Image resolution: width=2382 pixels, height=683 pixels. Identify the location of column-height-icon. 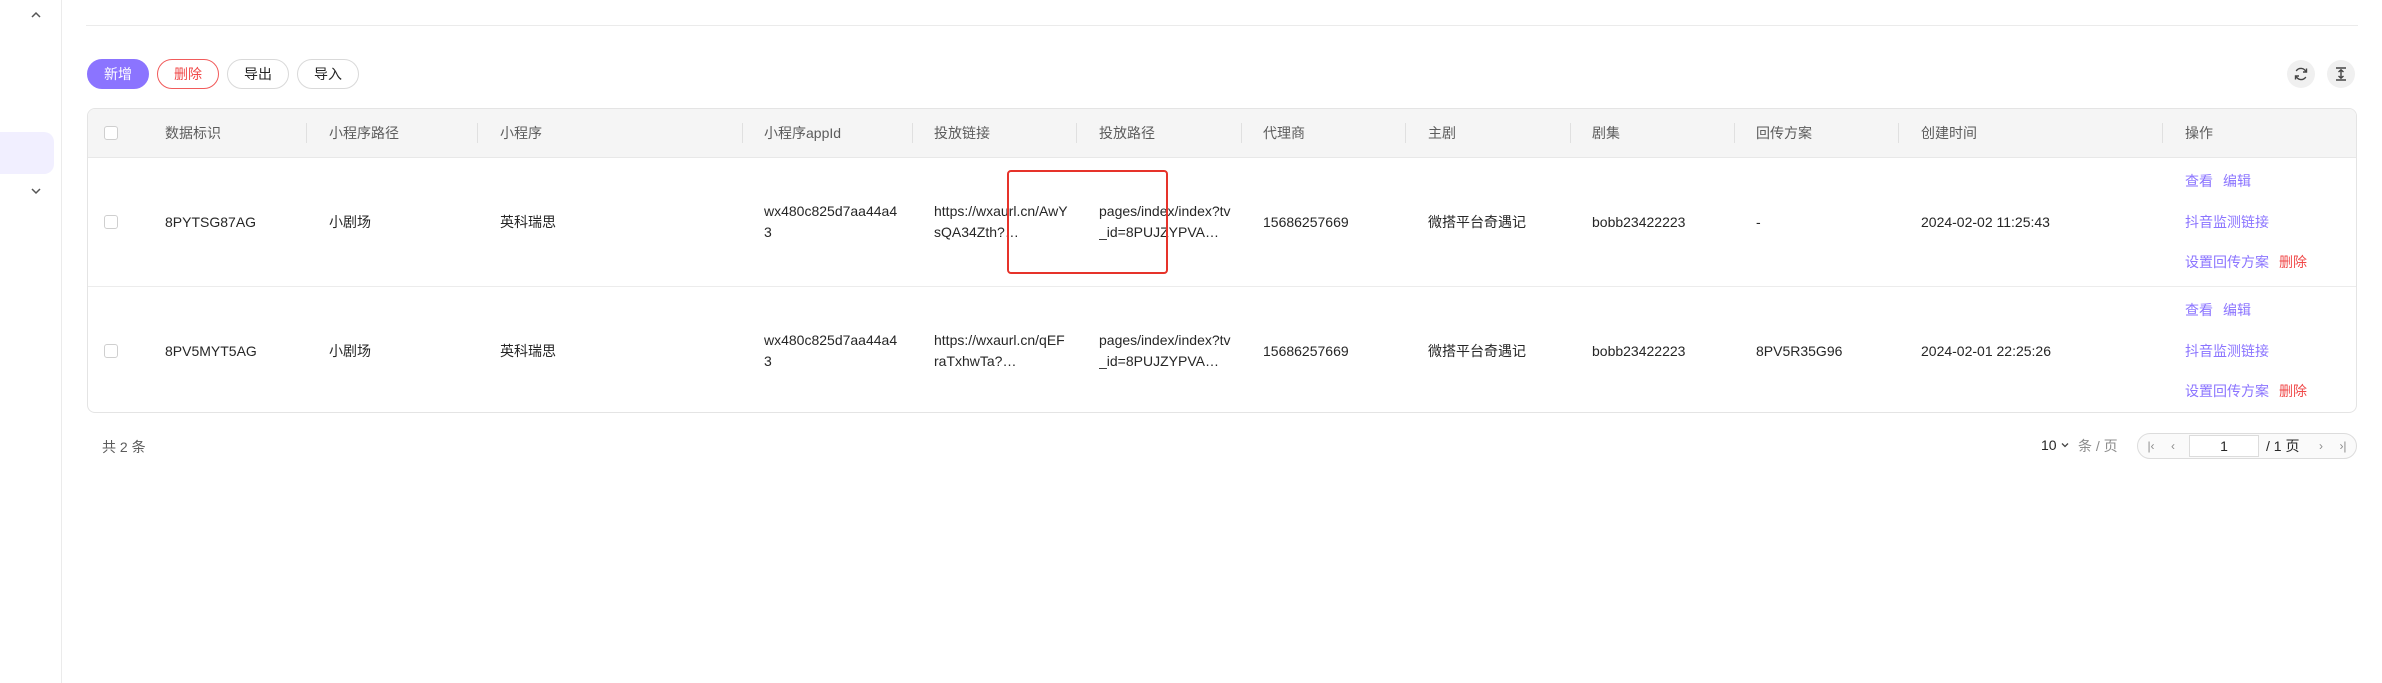
(2341, 74).